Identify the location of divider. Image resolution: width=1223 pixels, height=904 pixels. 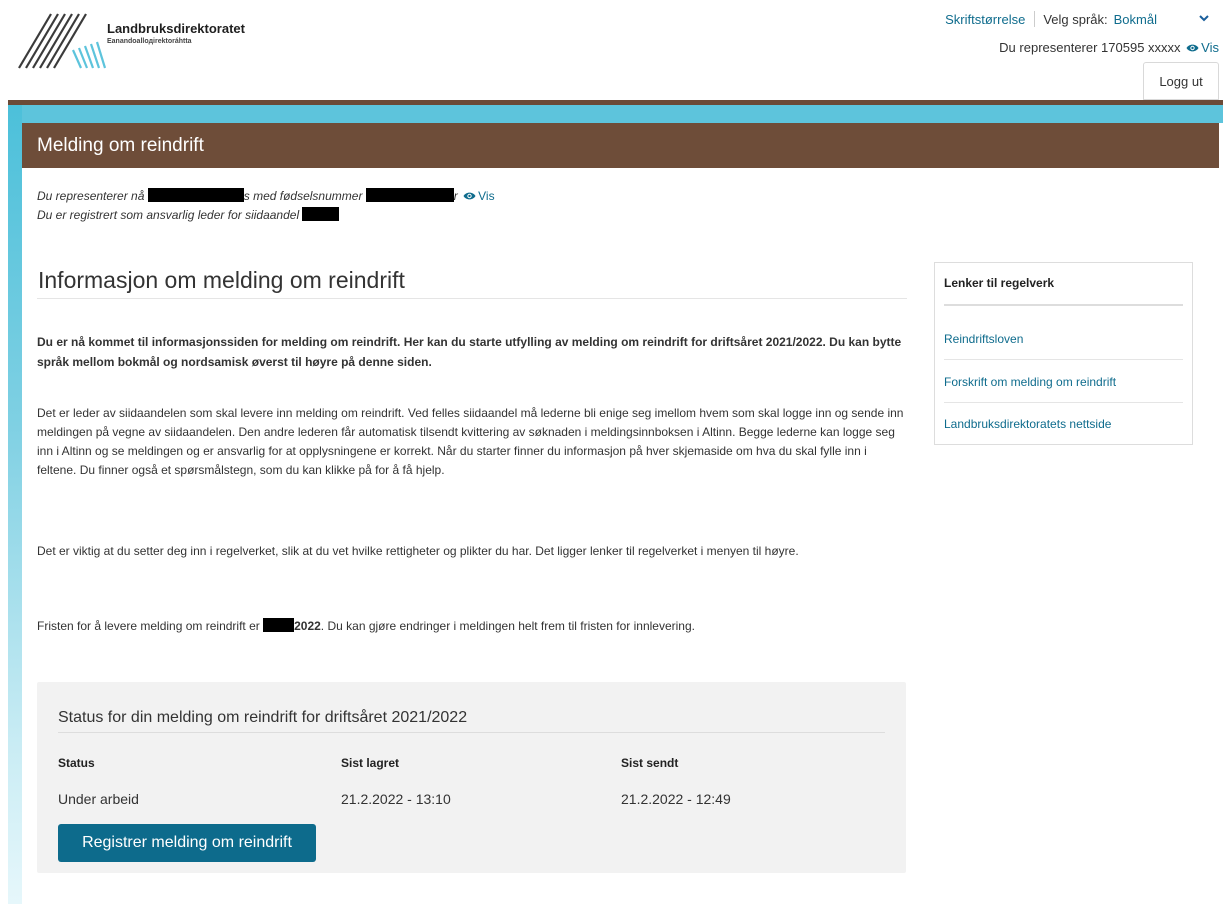
(1035, 19).